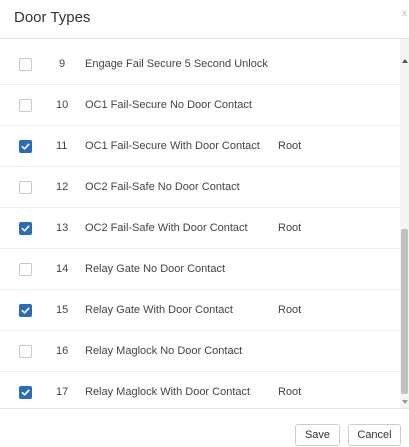 This screenshot has width=409, height=447. What do you see at coordinates (374, 435) in the screenshot?
I see `cancel-button: Cancel` at bounding box center [374, 435].